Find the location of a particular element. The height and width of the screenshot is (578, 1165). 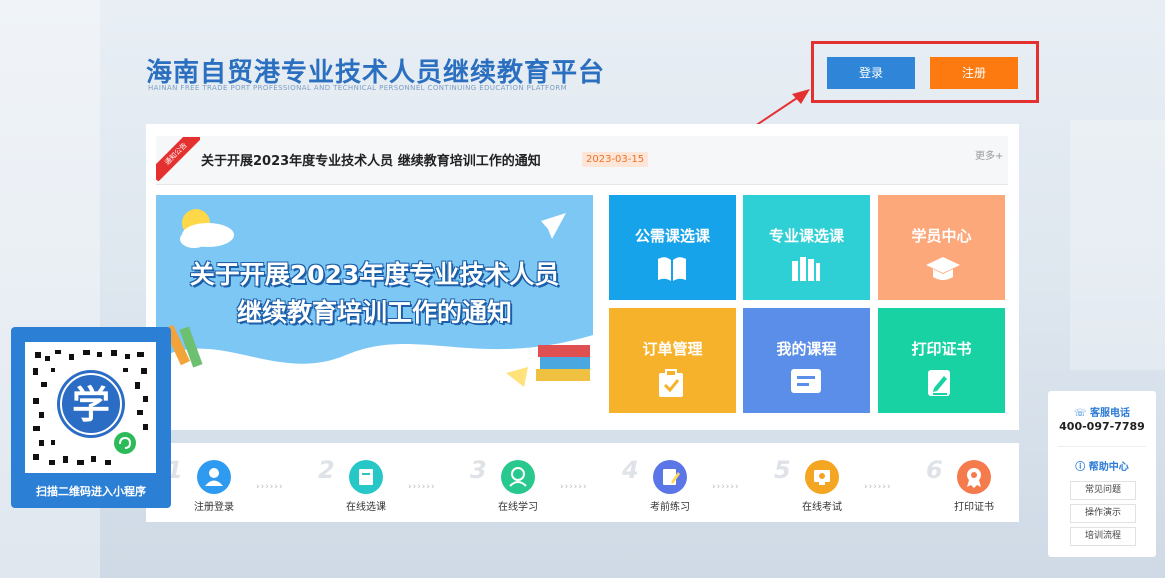

tile-label: 专业课选课 is located at coordinates (806, 236).